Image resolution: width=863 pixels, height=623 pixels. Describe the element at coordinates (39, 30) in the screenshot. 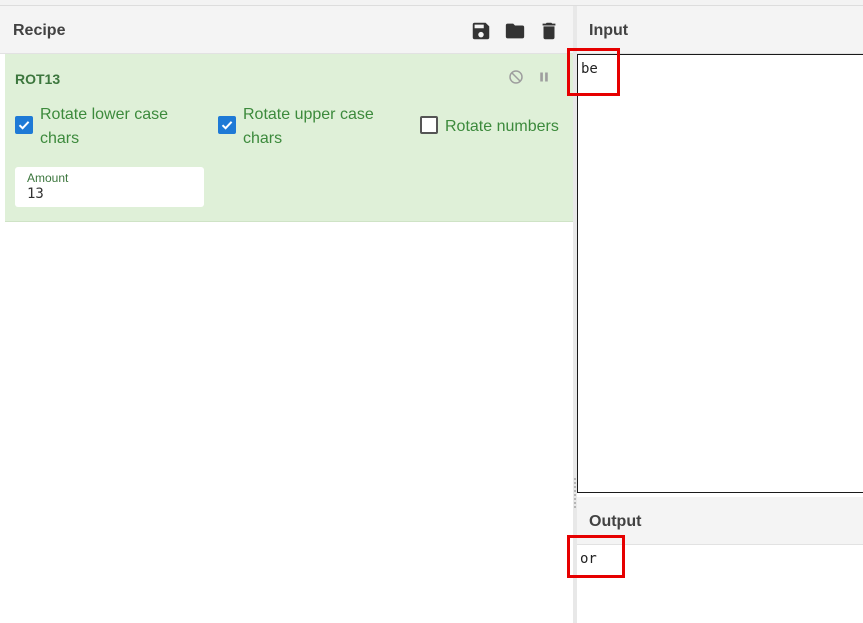

I see `recipe-title: Recipe` at that location.